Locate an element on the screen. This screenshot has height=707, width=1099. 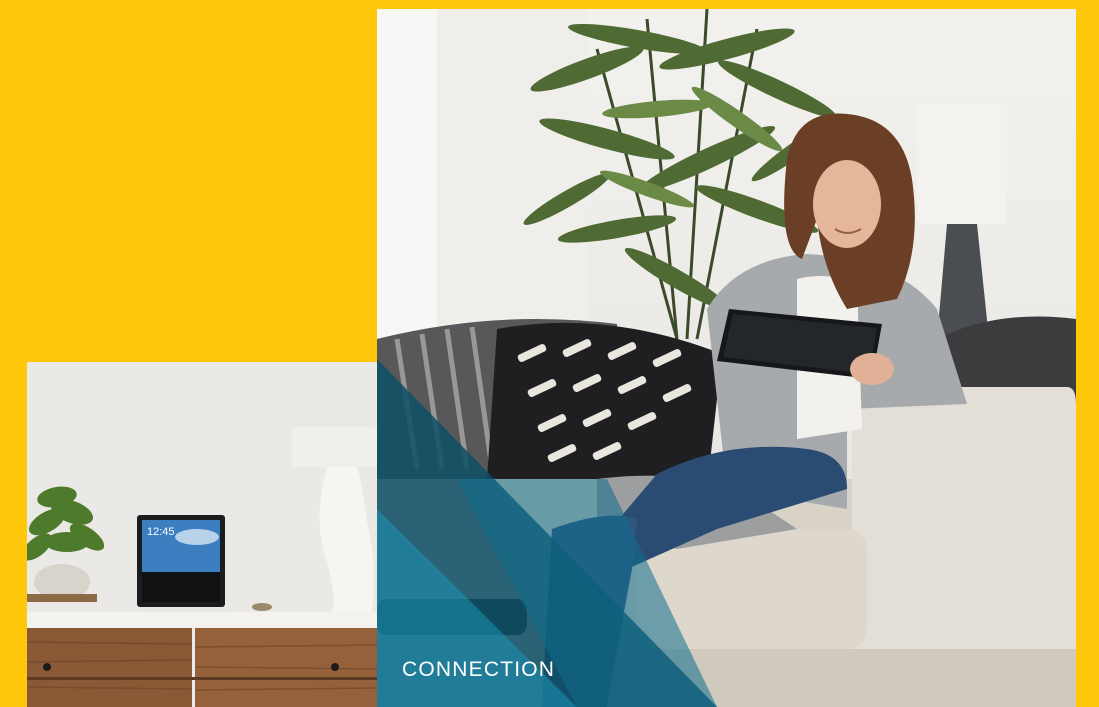
caption-label: CONNECTION is located at coordinates (479, 669).